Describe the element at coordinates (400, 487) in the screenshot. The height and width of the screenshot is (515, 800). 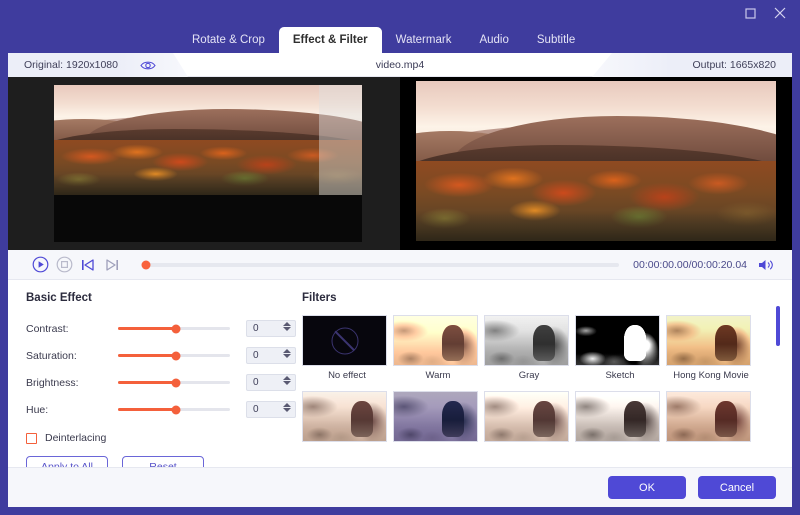
I see `dialog-footer: OK Cancel` at that location.